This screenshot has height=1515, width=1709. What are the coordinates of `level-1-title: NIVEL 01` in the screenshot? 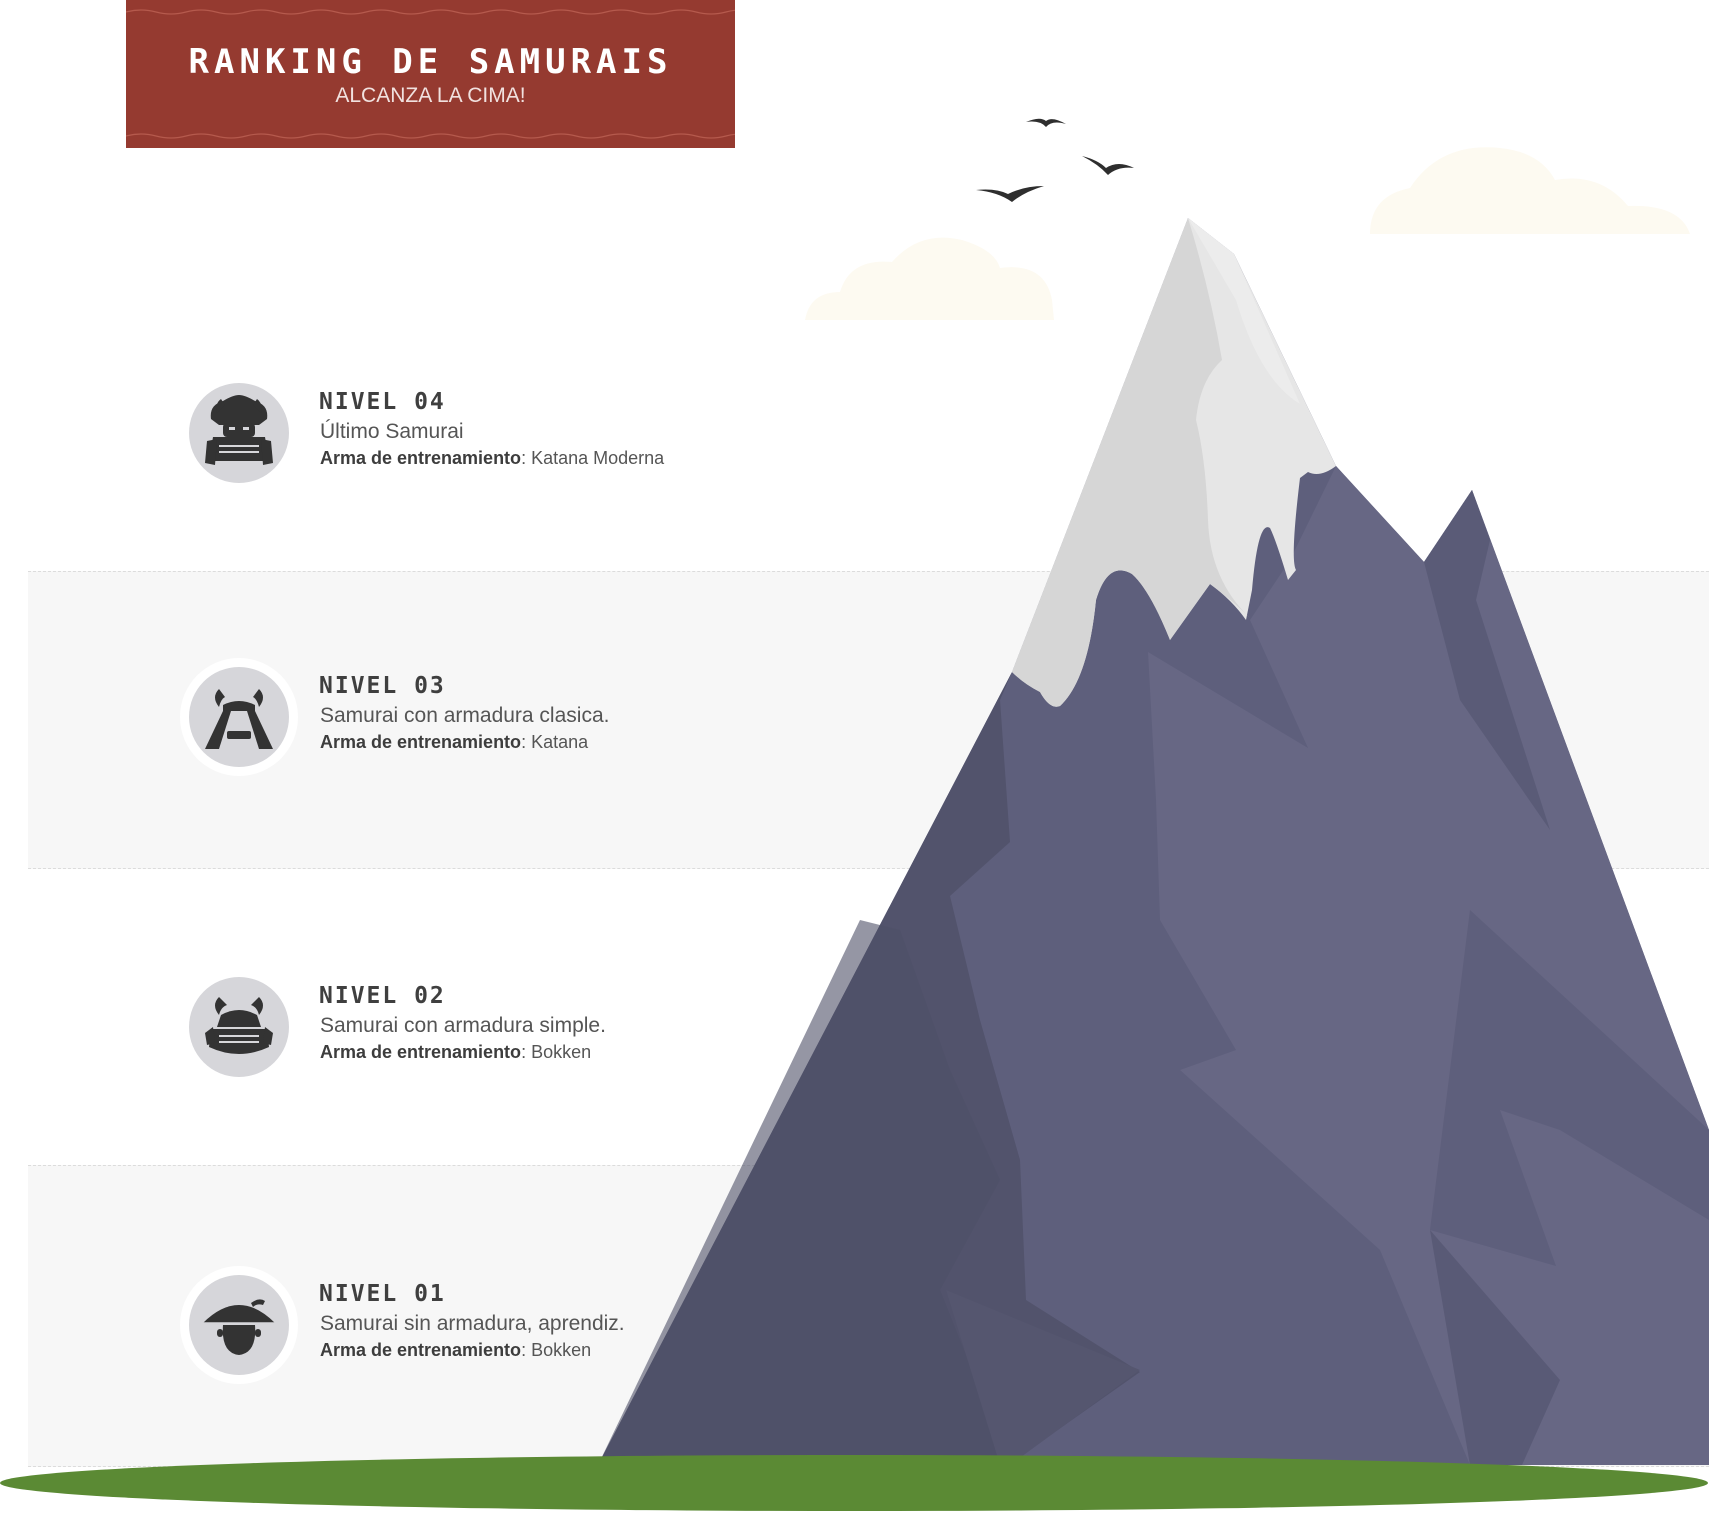 It's located at (382, 1294).